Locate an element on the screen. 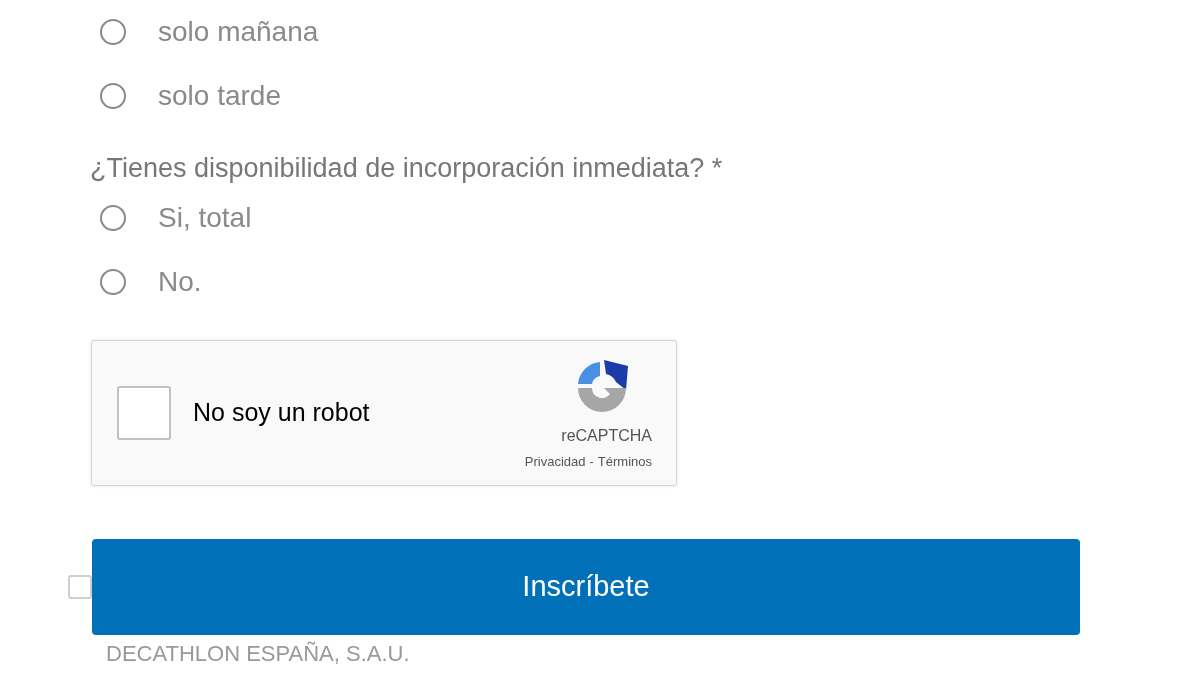  privacy-link: Privacidad is located at coordinates (555, 462).